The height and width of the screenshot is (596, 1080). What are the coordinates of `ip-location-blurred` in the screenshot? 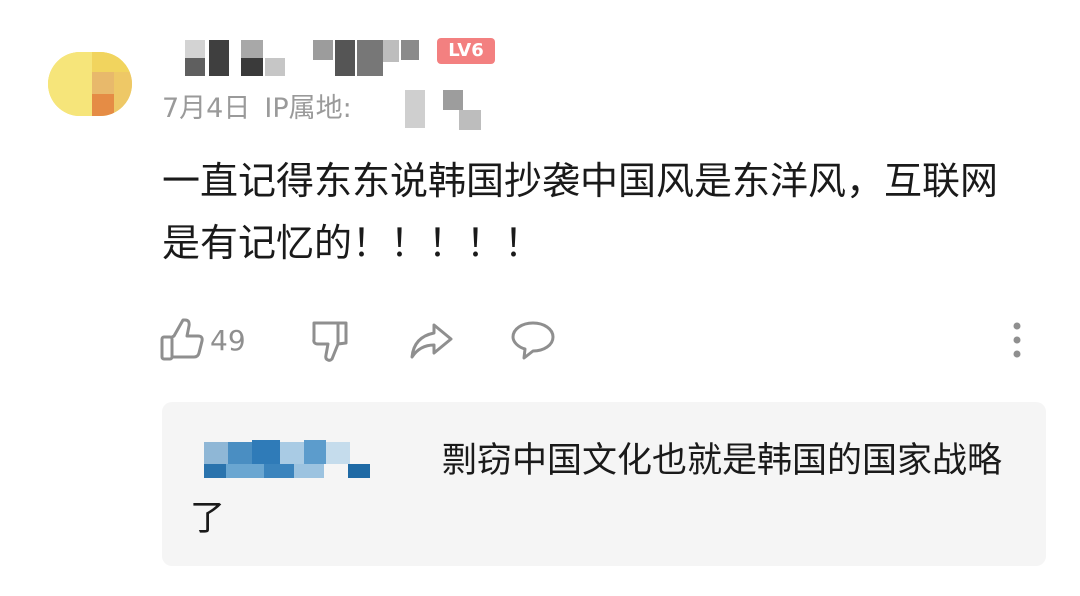 It's located at (445, 110).